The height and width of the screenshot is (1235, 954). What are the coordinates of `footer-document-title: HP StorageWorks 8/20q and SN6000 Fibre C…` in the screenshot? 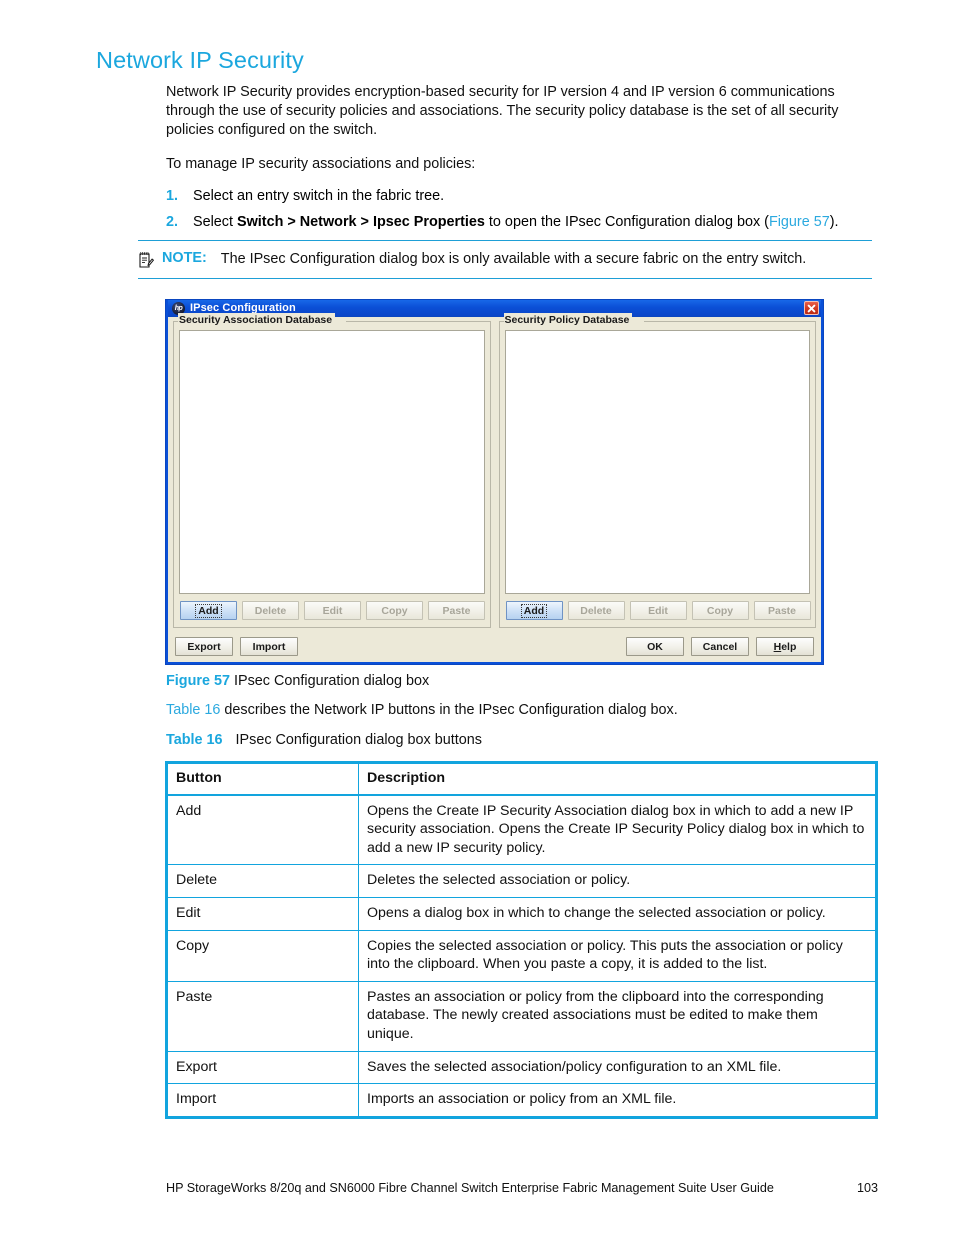 It's located at (470, 1188).